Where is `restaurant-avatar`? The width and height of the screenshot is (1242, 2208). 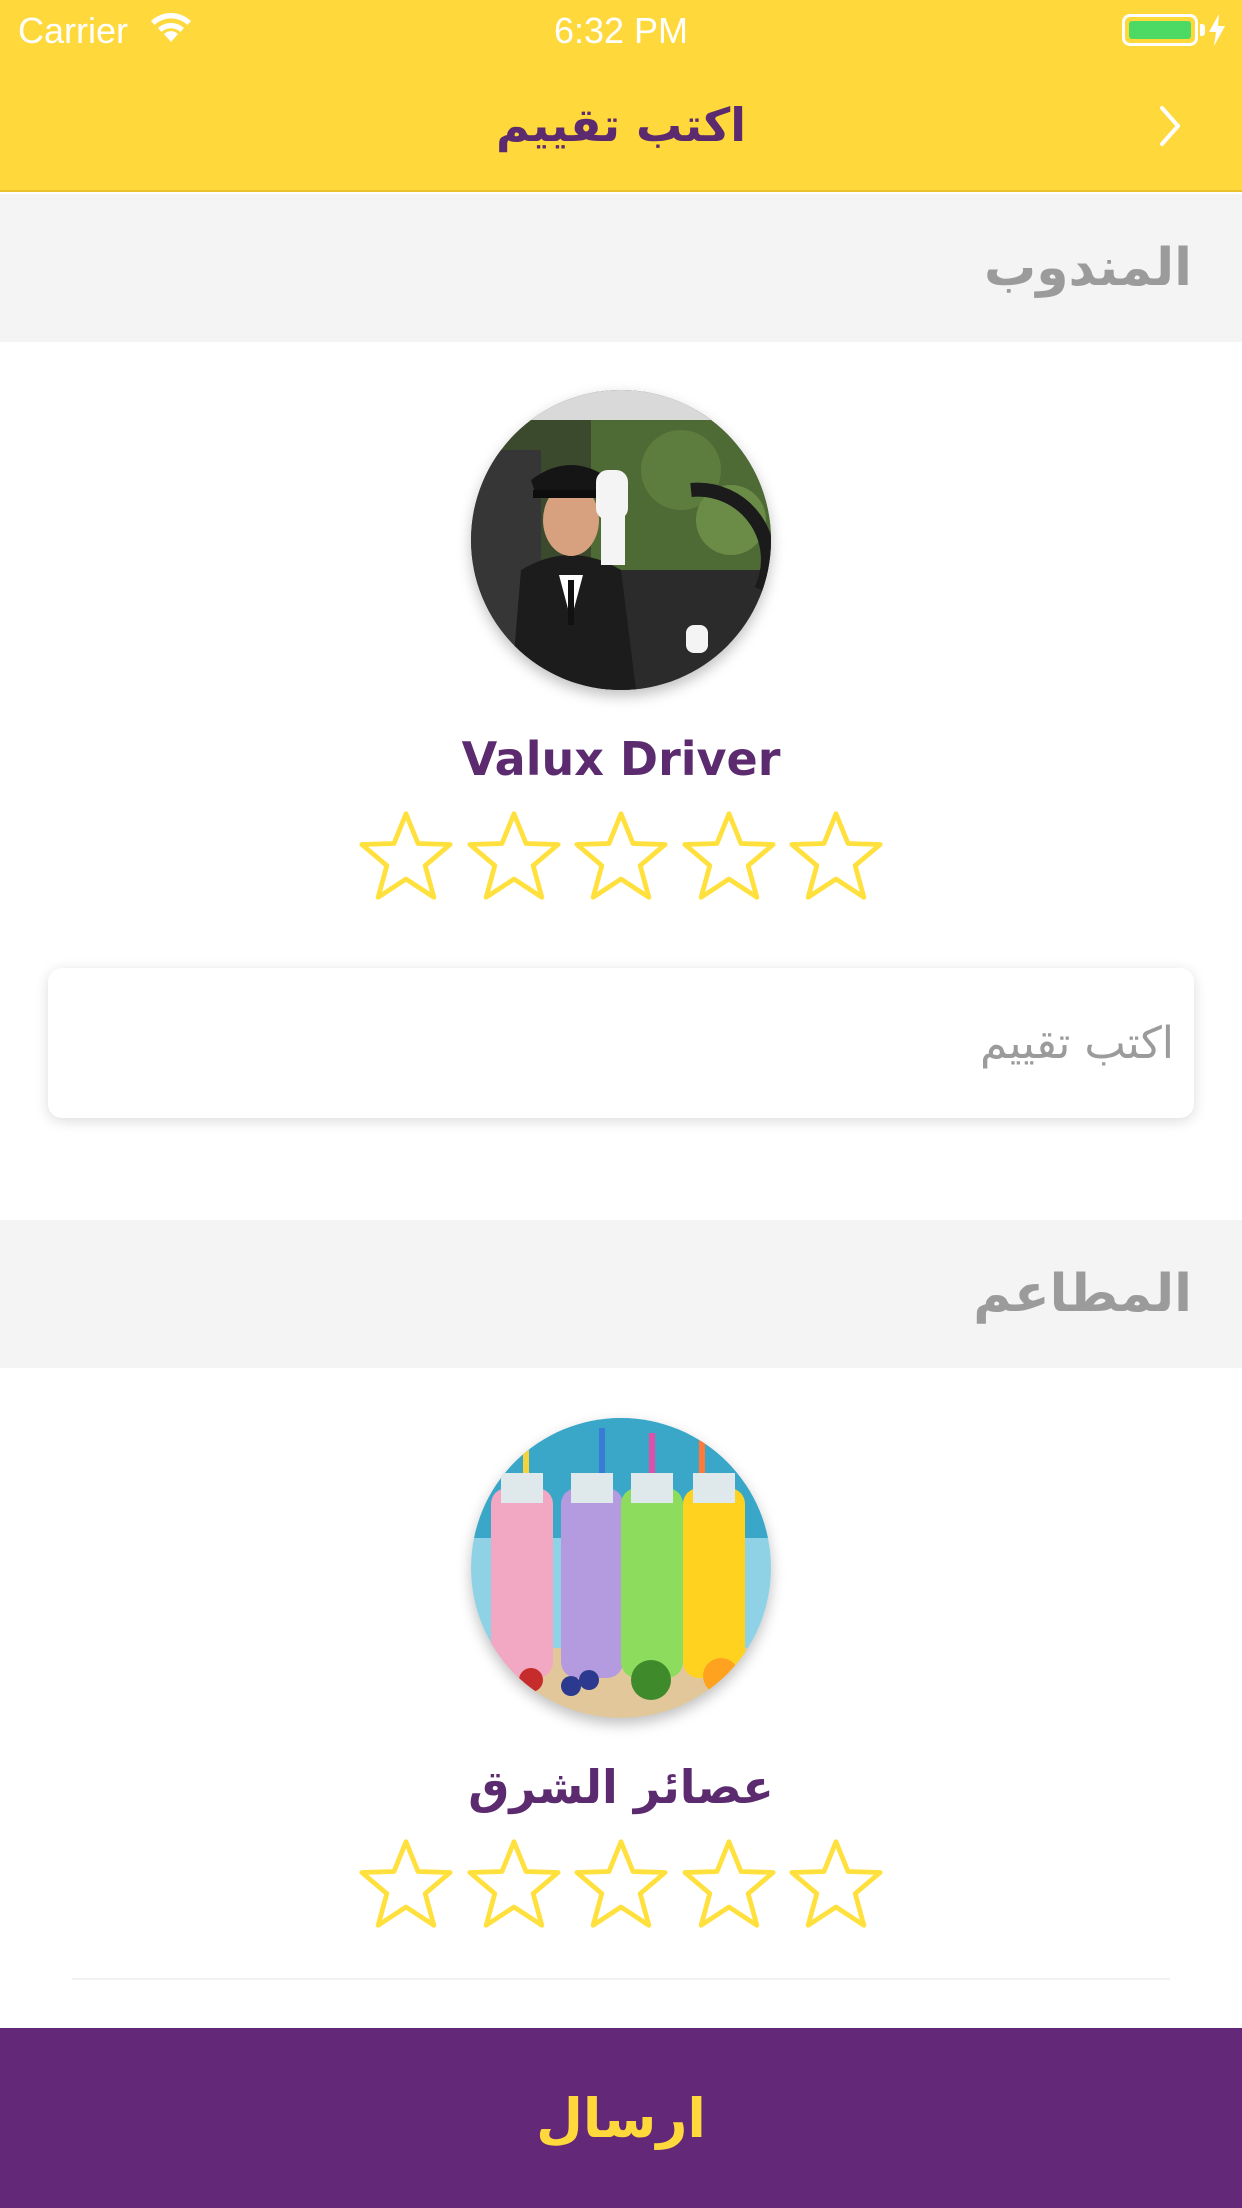
restaurant-avatar is located at coordinates (621, 1568).